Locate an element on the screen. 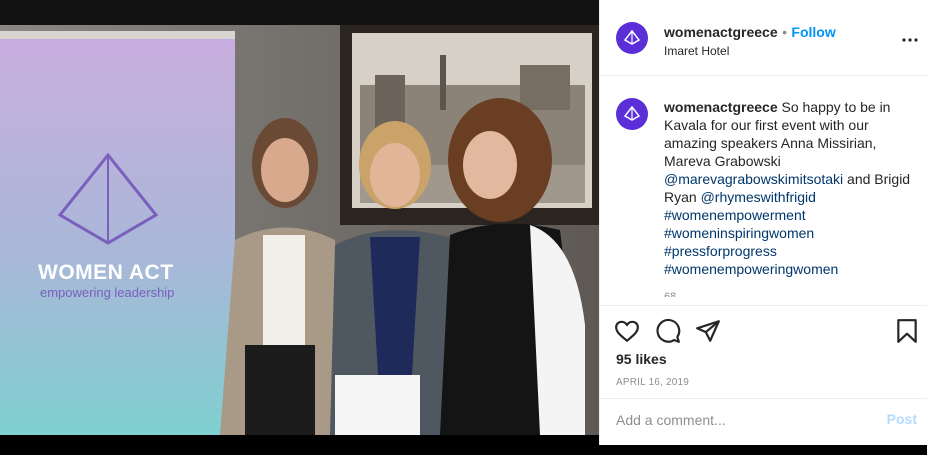  comment-bar: Post is located at coordinates (763, 421).